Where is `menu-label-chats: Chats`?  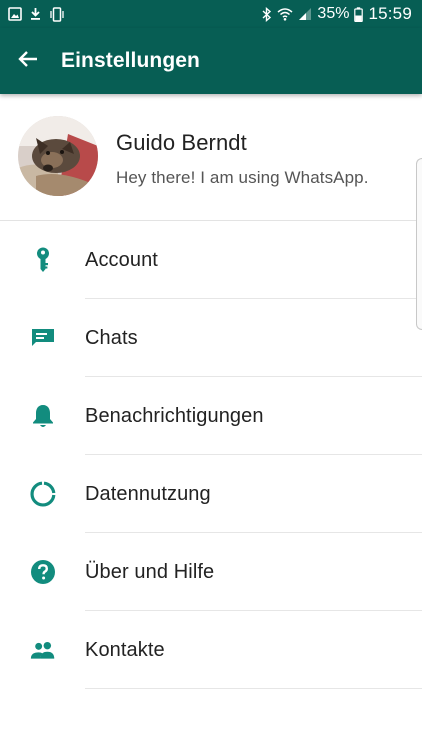 menu-label-chats: Chats is located at coordinates (111, 337).